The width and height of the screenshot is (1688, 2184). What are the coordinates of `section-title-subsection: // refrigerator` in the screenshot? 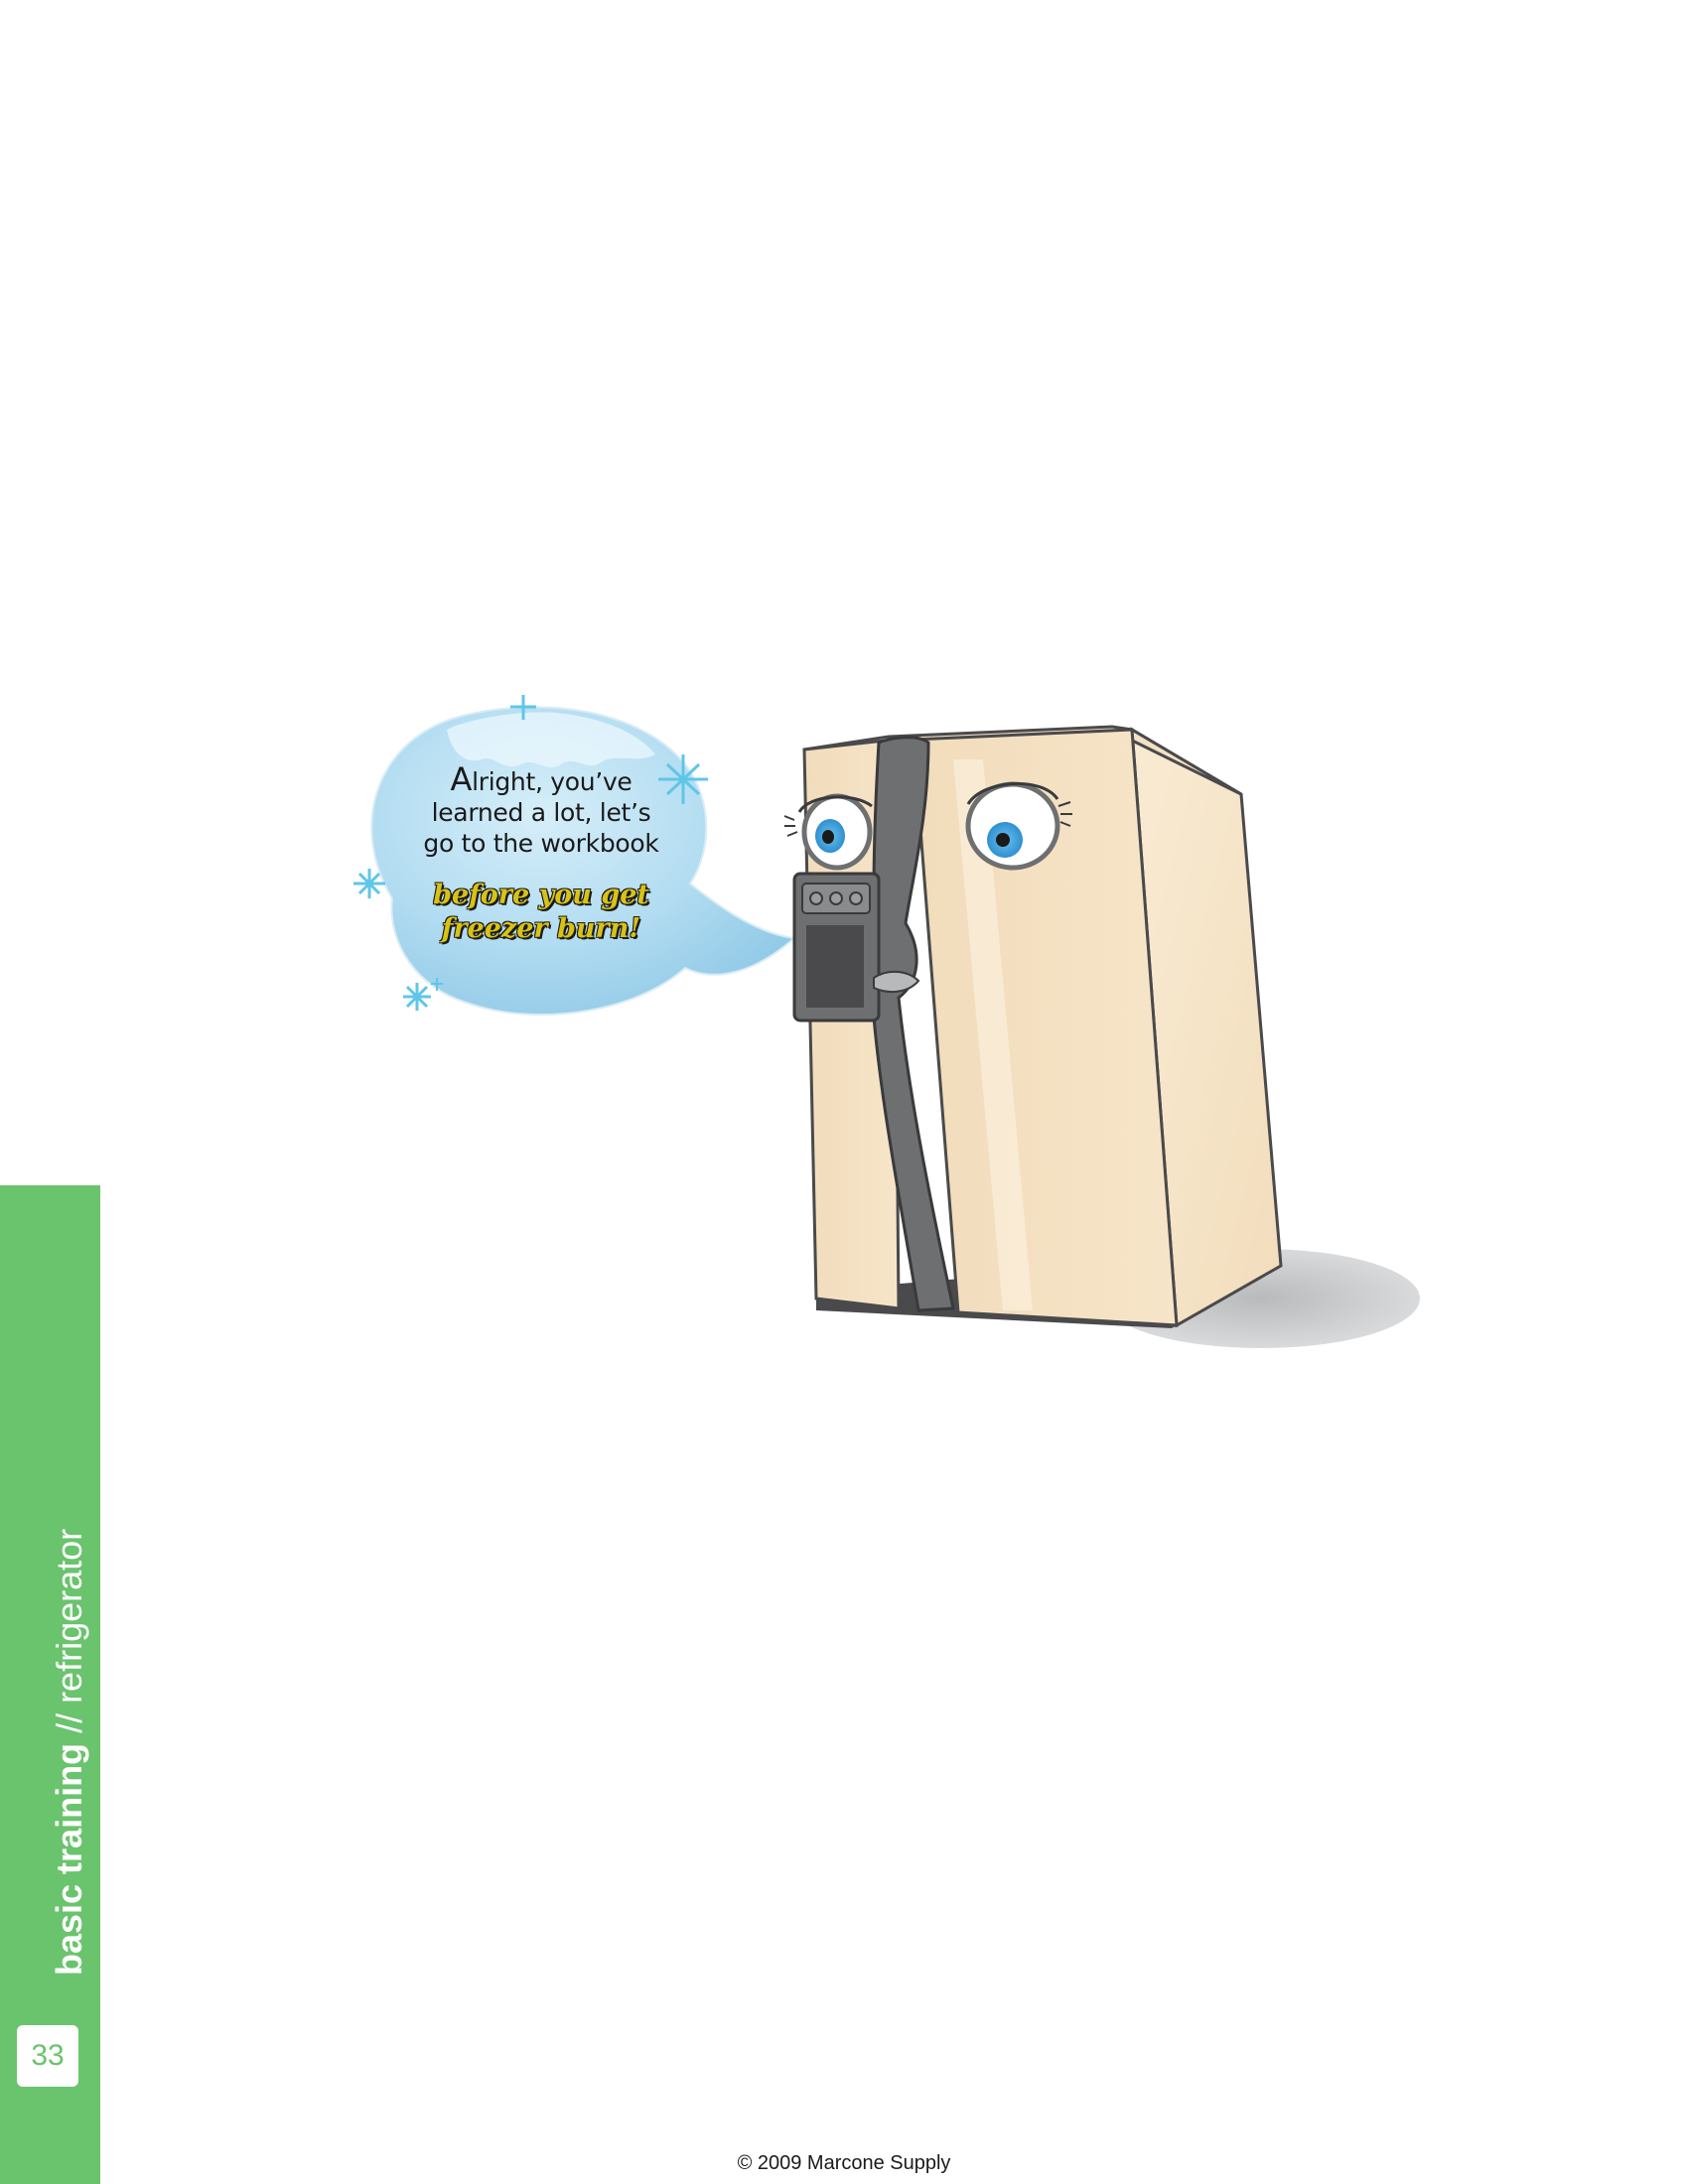 It's located at (69, 1635).